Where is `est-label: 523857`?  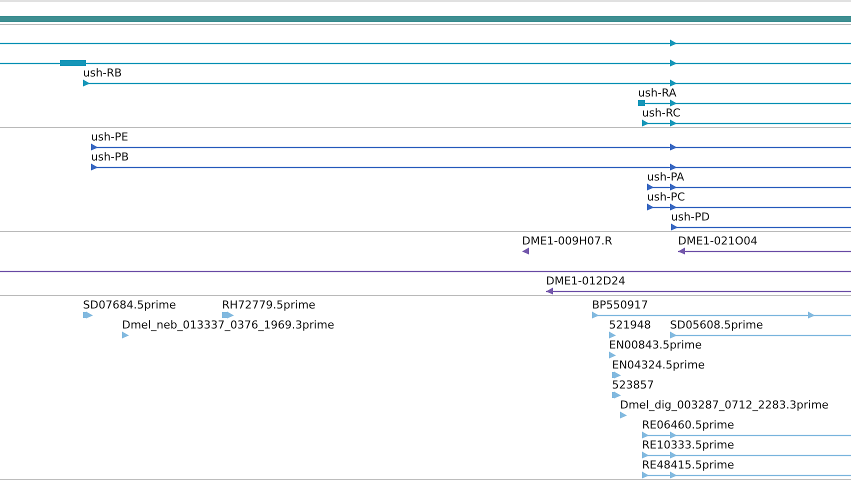
est-label: 523857 is located at coordinates (633, 385).